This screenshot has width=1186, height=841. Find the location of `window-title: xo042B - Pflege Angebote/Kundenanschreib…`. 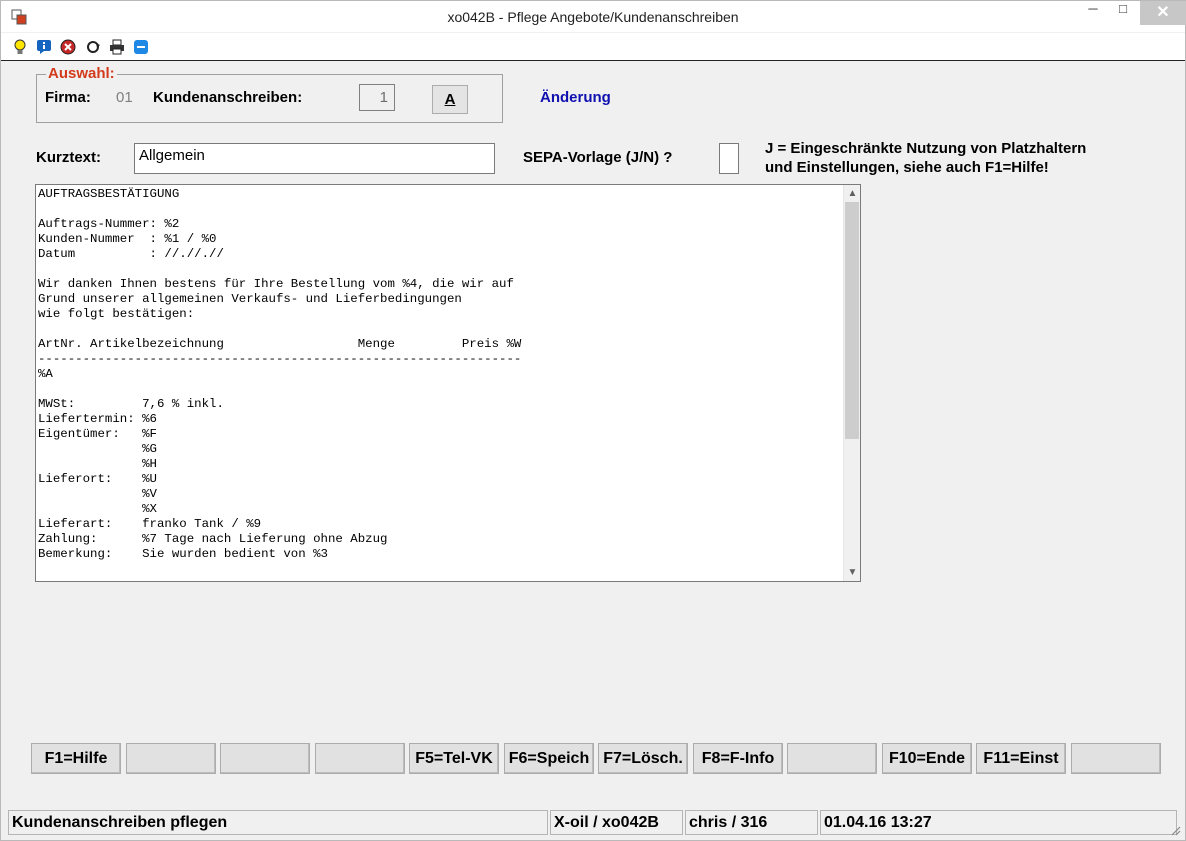

window-title: xo042B - Pflege Angebote/Kundenanschreib… is located at coordinates (593, 17).